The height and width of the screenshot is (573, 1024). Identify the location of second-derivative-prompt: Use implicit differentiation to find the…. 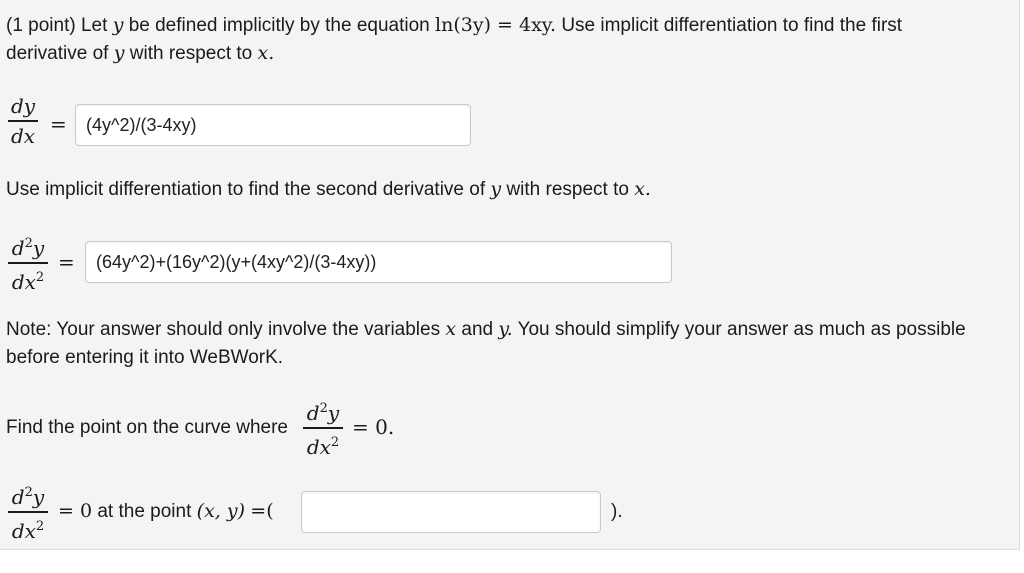
(328, 189).